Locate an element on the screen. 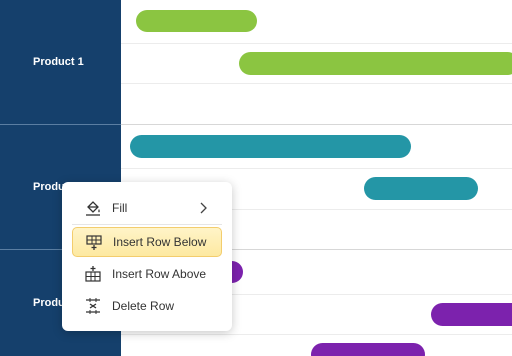 Image resolution: width=512 pixels, height=356 pixels. delete-row-icon is located at coordinates (93, 306).